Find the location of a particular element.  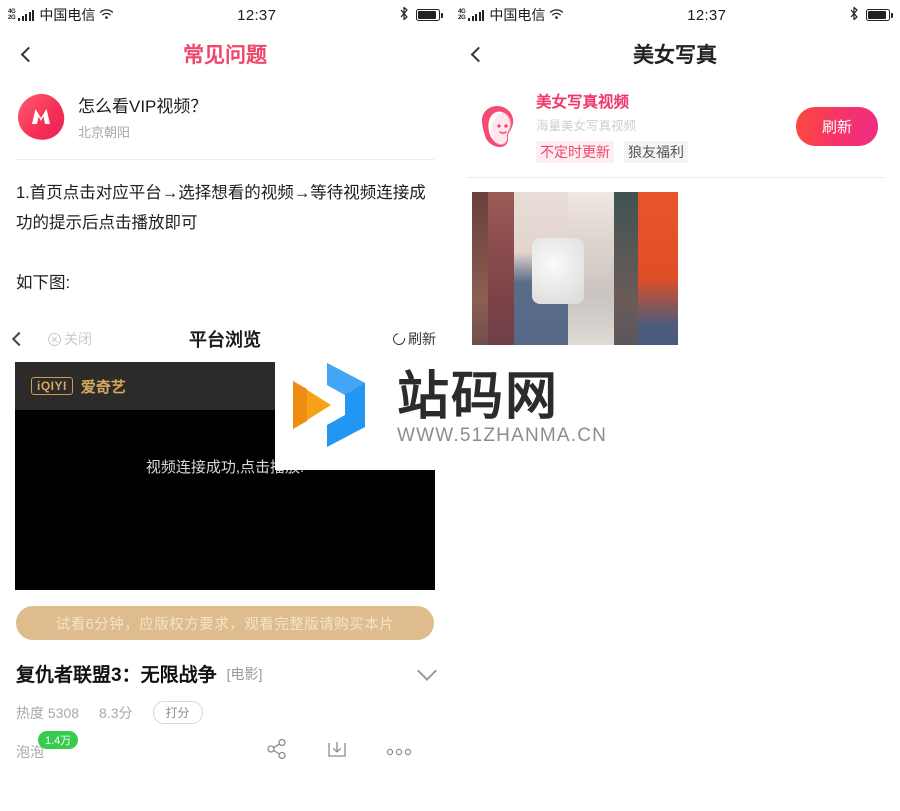

page-title-left: 常见问题 is located at coordinates (225, 55).